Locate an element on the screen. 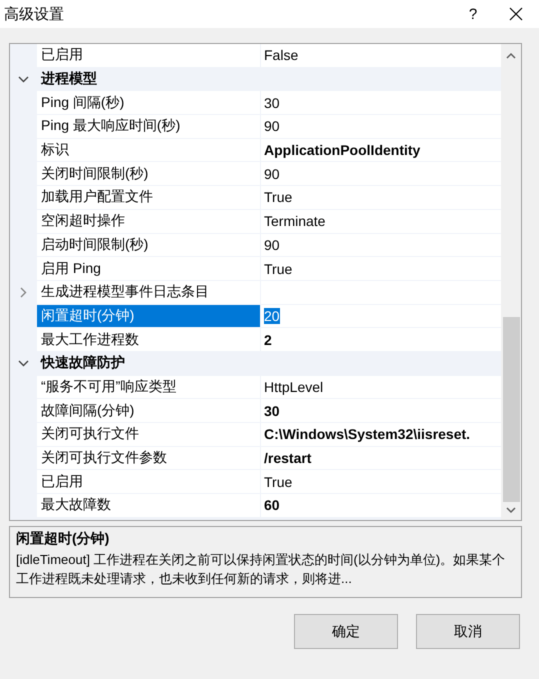 Image resolution: width=539 pixels, height=679 pixels. expand-chevron-icon is located at coordinates (23, 292).